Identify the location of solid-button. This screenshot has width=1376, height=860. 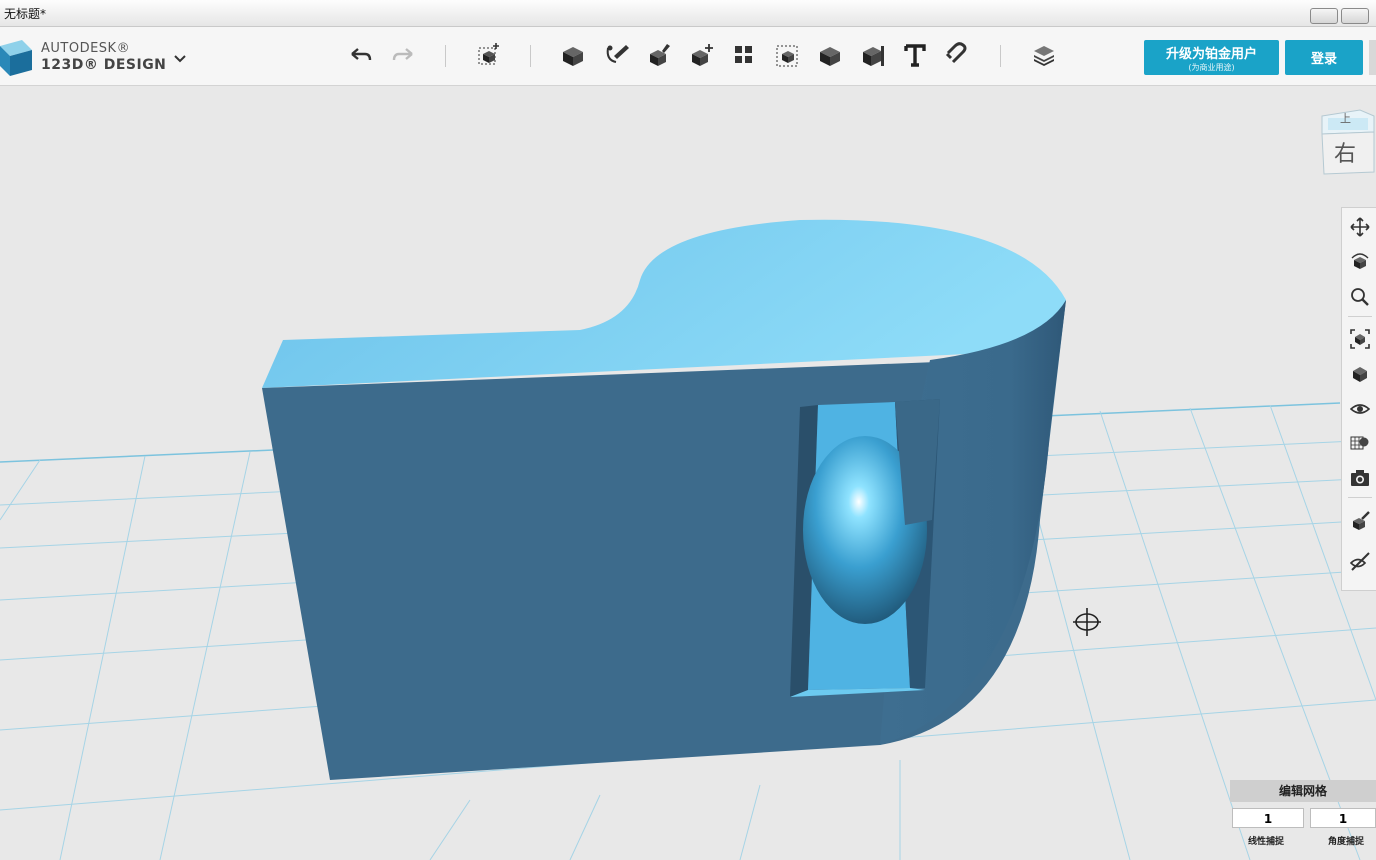
(830, 55).